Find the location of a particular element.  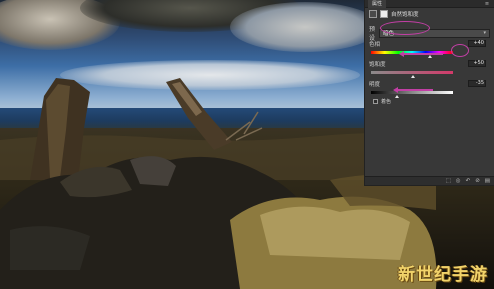

colorize-label: 着色 is located at coordinates (386, 102).